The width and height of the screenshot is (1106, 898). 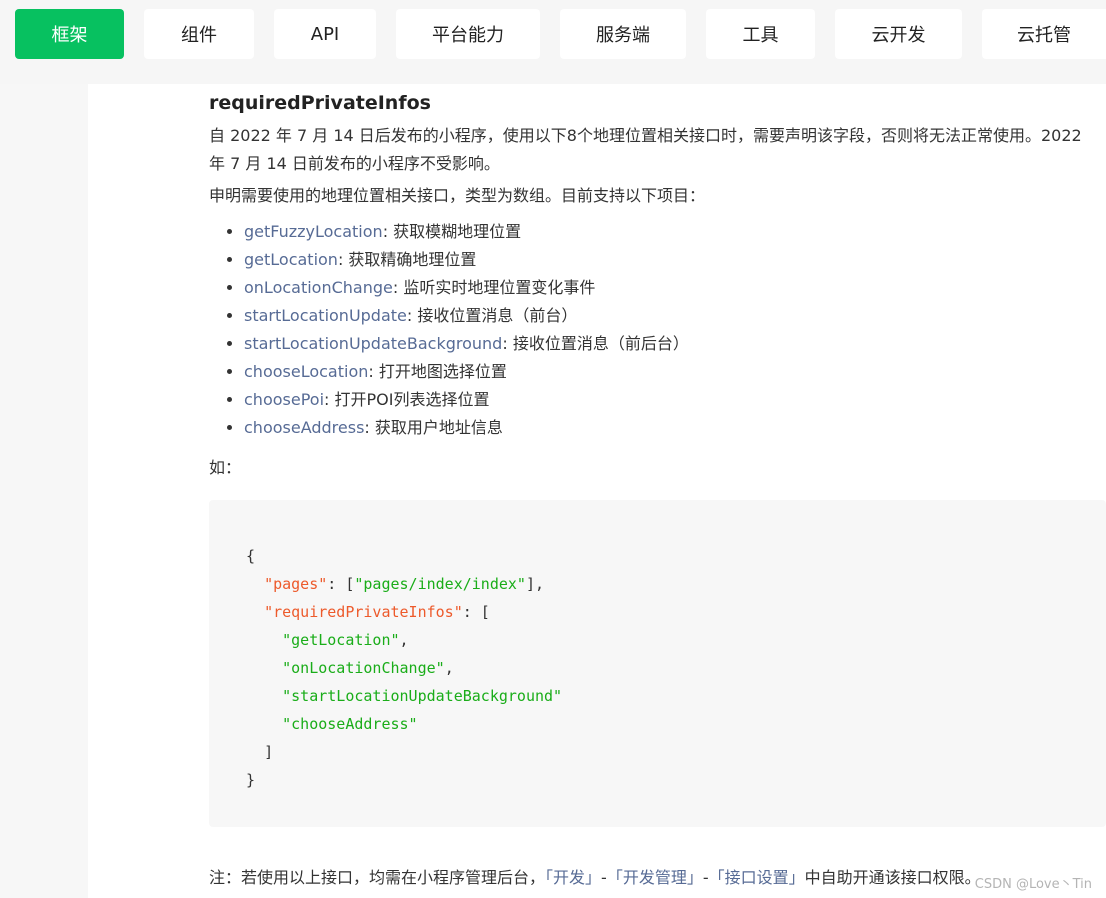 What do you see at coordinates (675, 428) in the screenshot?
I see `list-item: chooseAddress: 获取用户地址信息` at bounding box center [675, 428].